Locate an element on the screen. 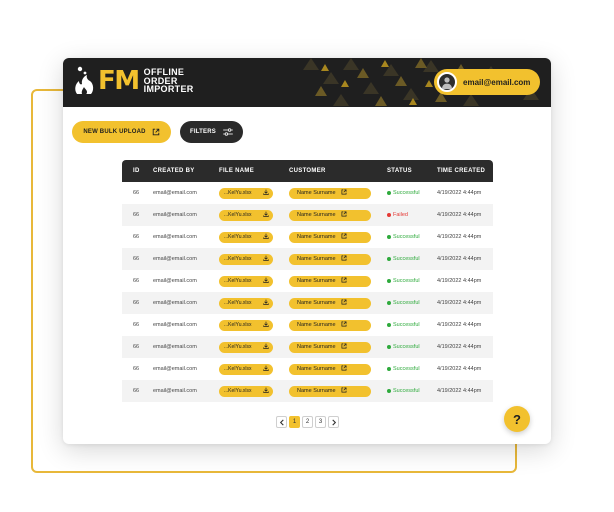 This screenshot has height=512, width=614. prev-page-button is located at coordinates (281, 422).